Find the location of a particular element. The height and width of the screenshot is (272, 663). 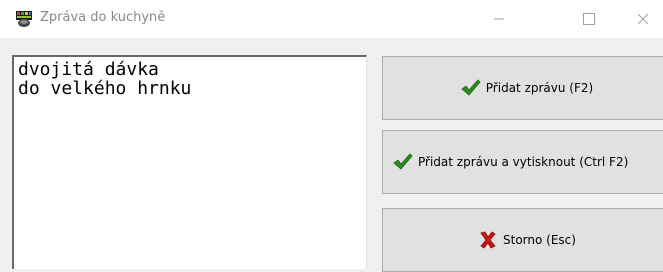

cancel-button: Storno (Esc) is located at coordinates (522, 240).